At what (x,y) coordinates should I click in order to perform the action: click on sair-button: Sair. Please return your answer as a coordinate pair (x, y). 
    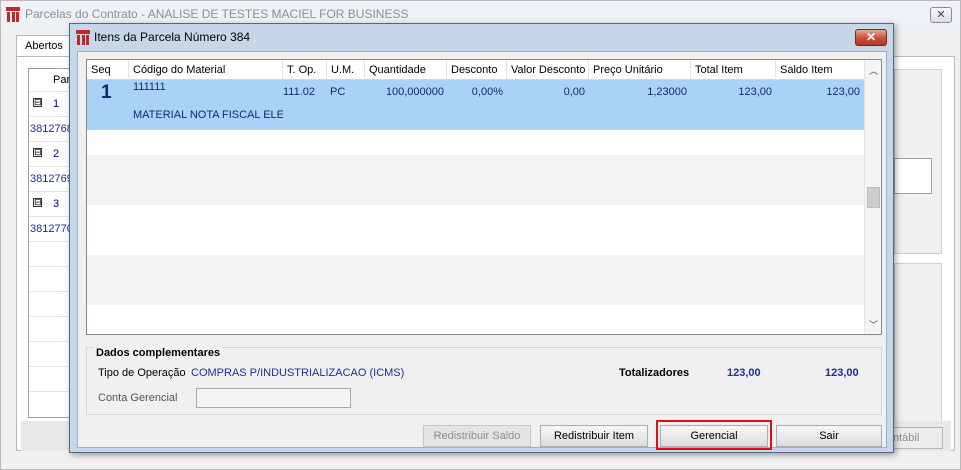
    Looking at the image, I should click on (829, 436).